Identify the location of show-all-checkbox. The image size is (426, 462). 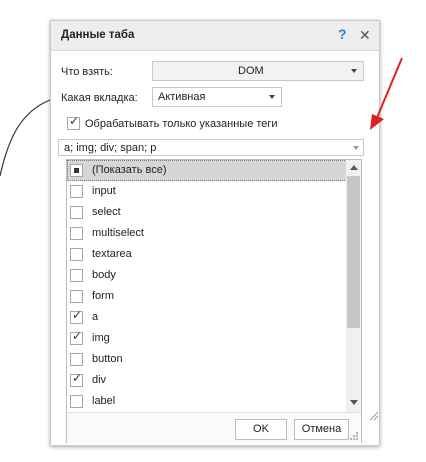
(76, 170).